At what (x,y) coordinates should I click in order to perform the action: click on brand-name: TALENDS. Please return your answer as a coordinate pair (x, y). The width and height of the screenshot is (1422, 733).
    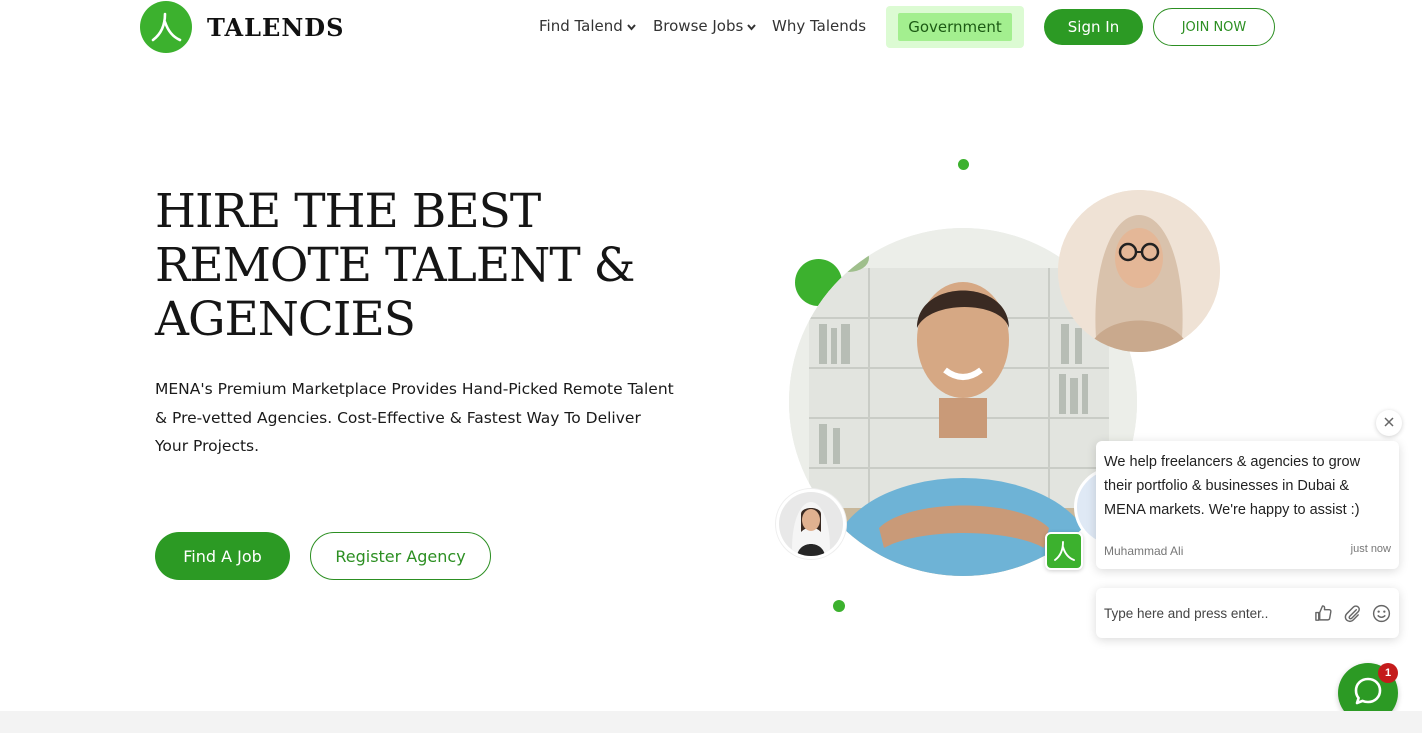
    Looking at the image, I should click on (276, 27).